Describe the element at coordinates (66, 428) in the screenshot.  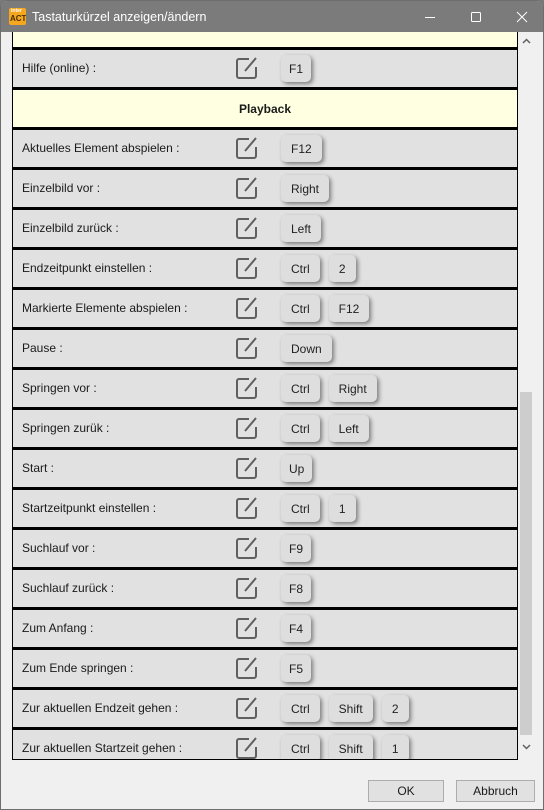
I see `shortcut-label: Springen zurük :` at that location.